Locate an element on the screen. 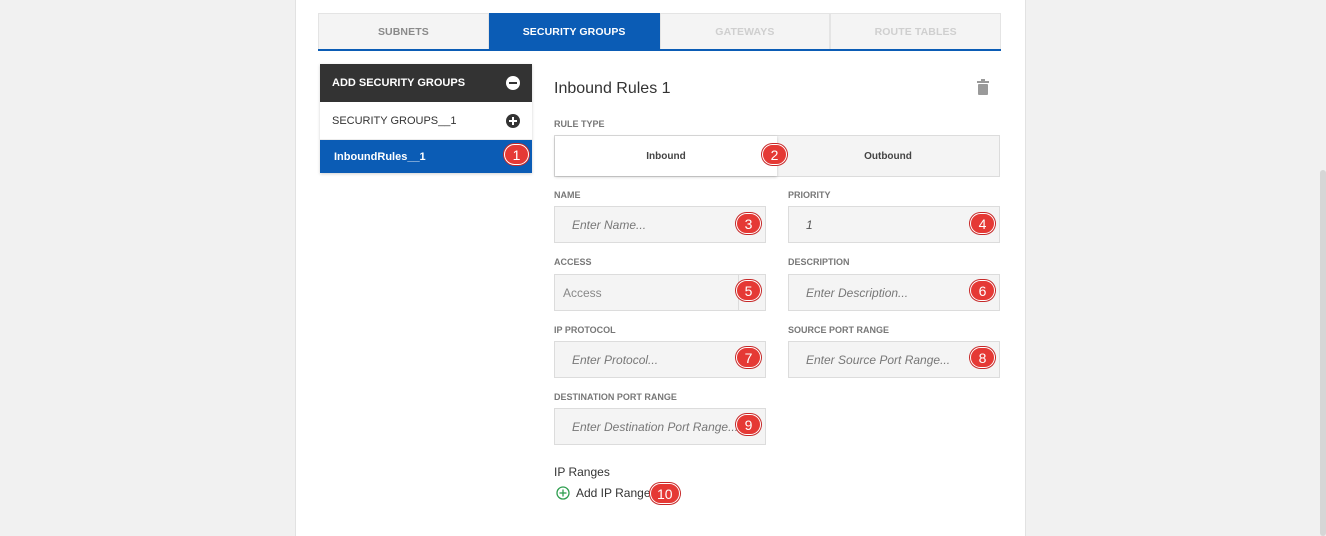 This screenshot has width=1326, height=536. page-title: Inbound Rules 1 is located at coordinates (612, 88).